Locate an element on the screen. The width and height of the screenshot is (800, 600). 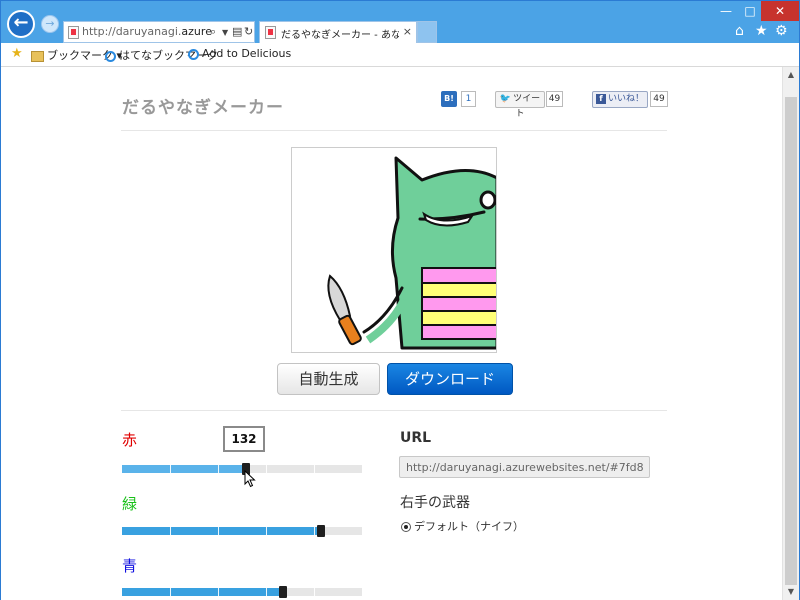
slider-red-fill is located at coordinates (184, 469).